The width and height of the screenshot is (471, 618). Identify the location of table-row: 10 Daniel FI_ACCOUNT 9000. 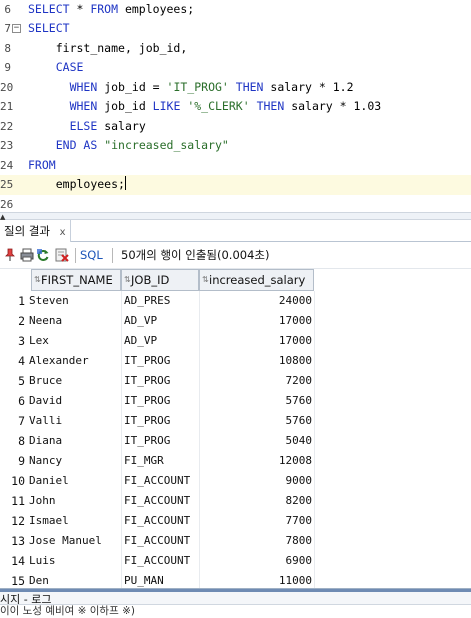
(157, 481).